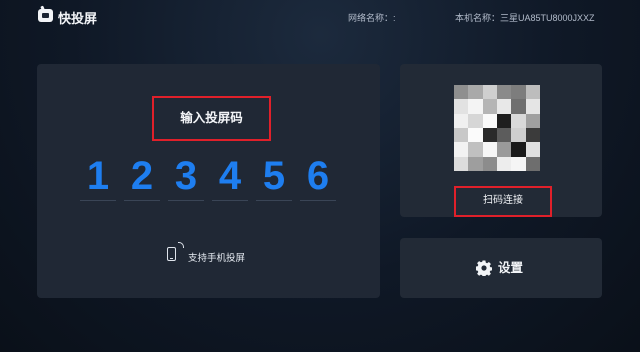  What do you see at coordinates (78, 18) in the screenshot?
I see `app-title: 快投屏` at bounding box center [78, 18].